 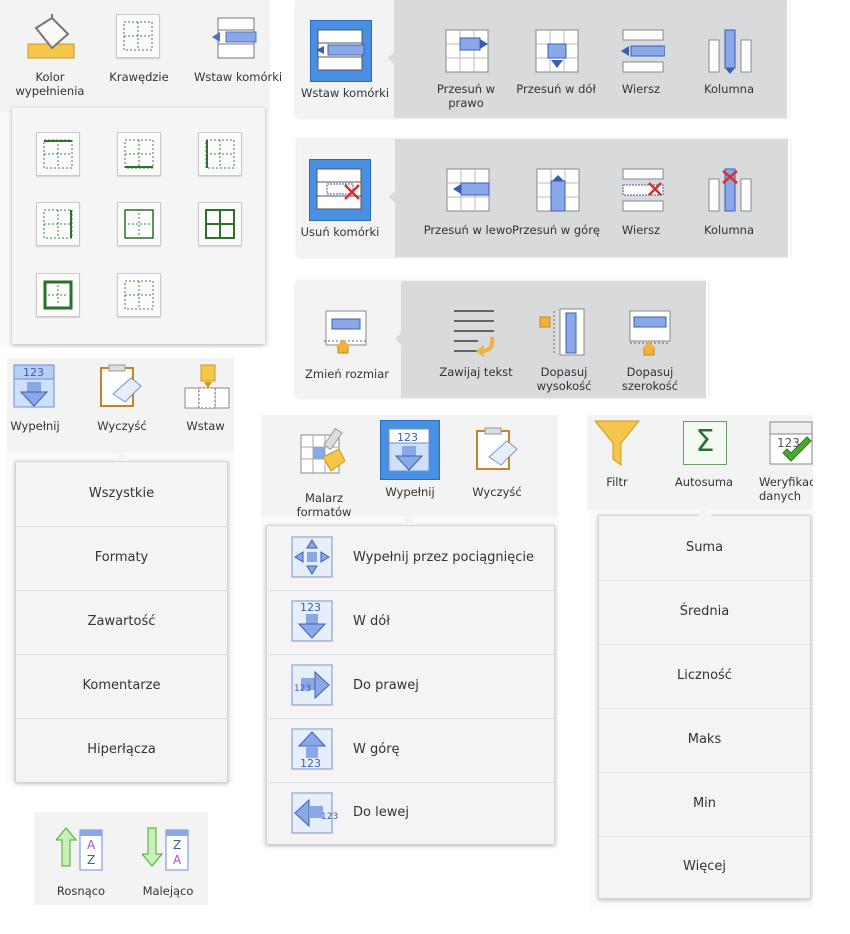 I want to click on fill-drag-icon, so click(x=312, y=557).